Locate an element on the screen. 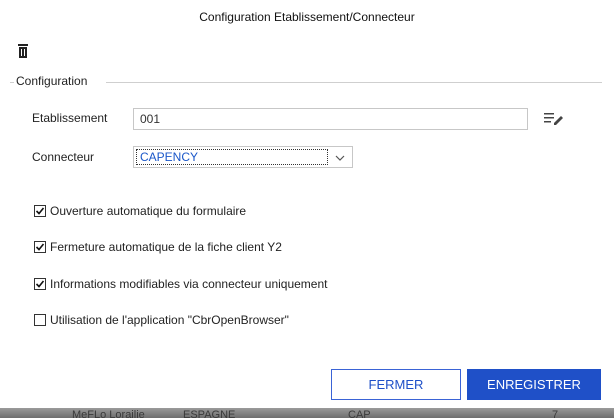 This screenshot has width=614, height=418. peek-cell: ESPAGNE is located at coordinates (209, 413).